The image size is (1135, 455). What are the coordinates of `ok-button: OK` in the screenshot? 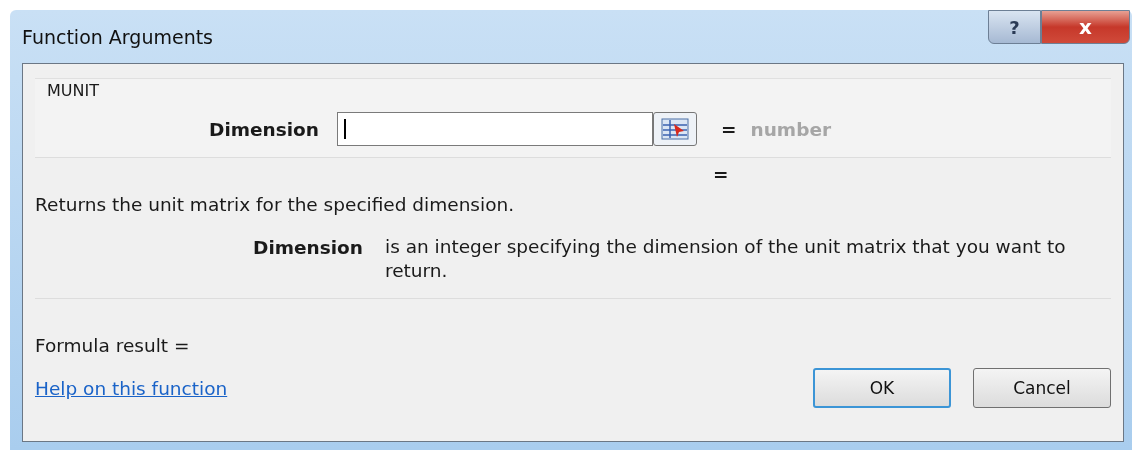 It's located at (882, 388).